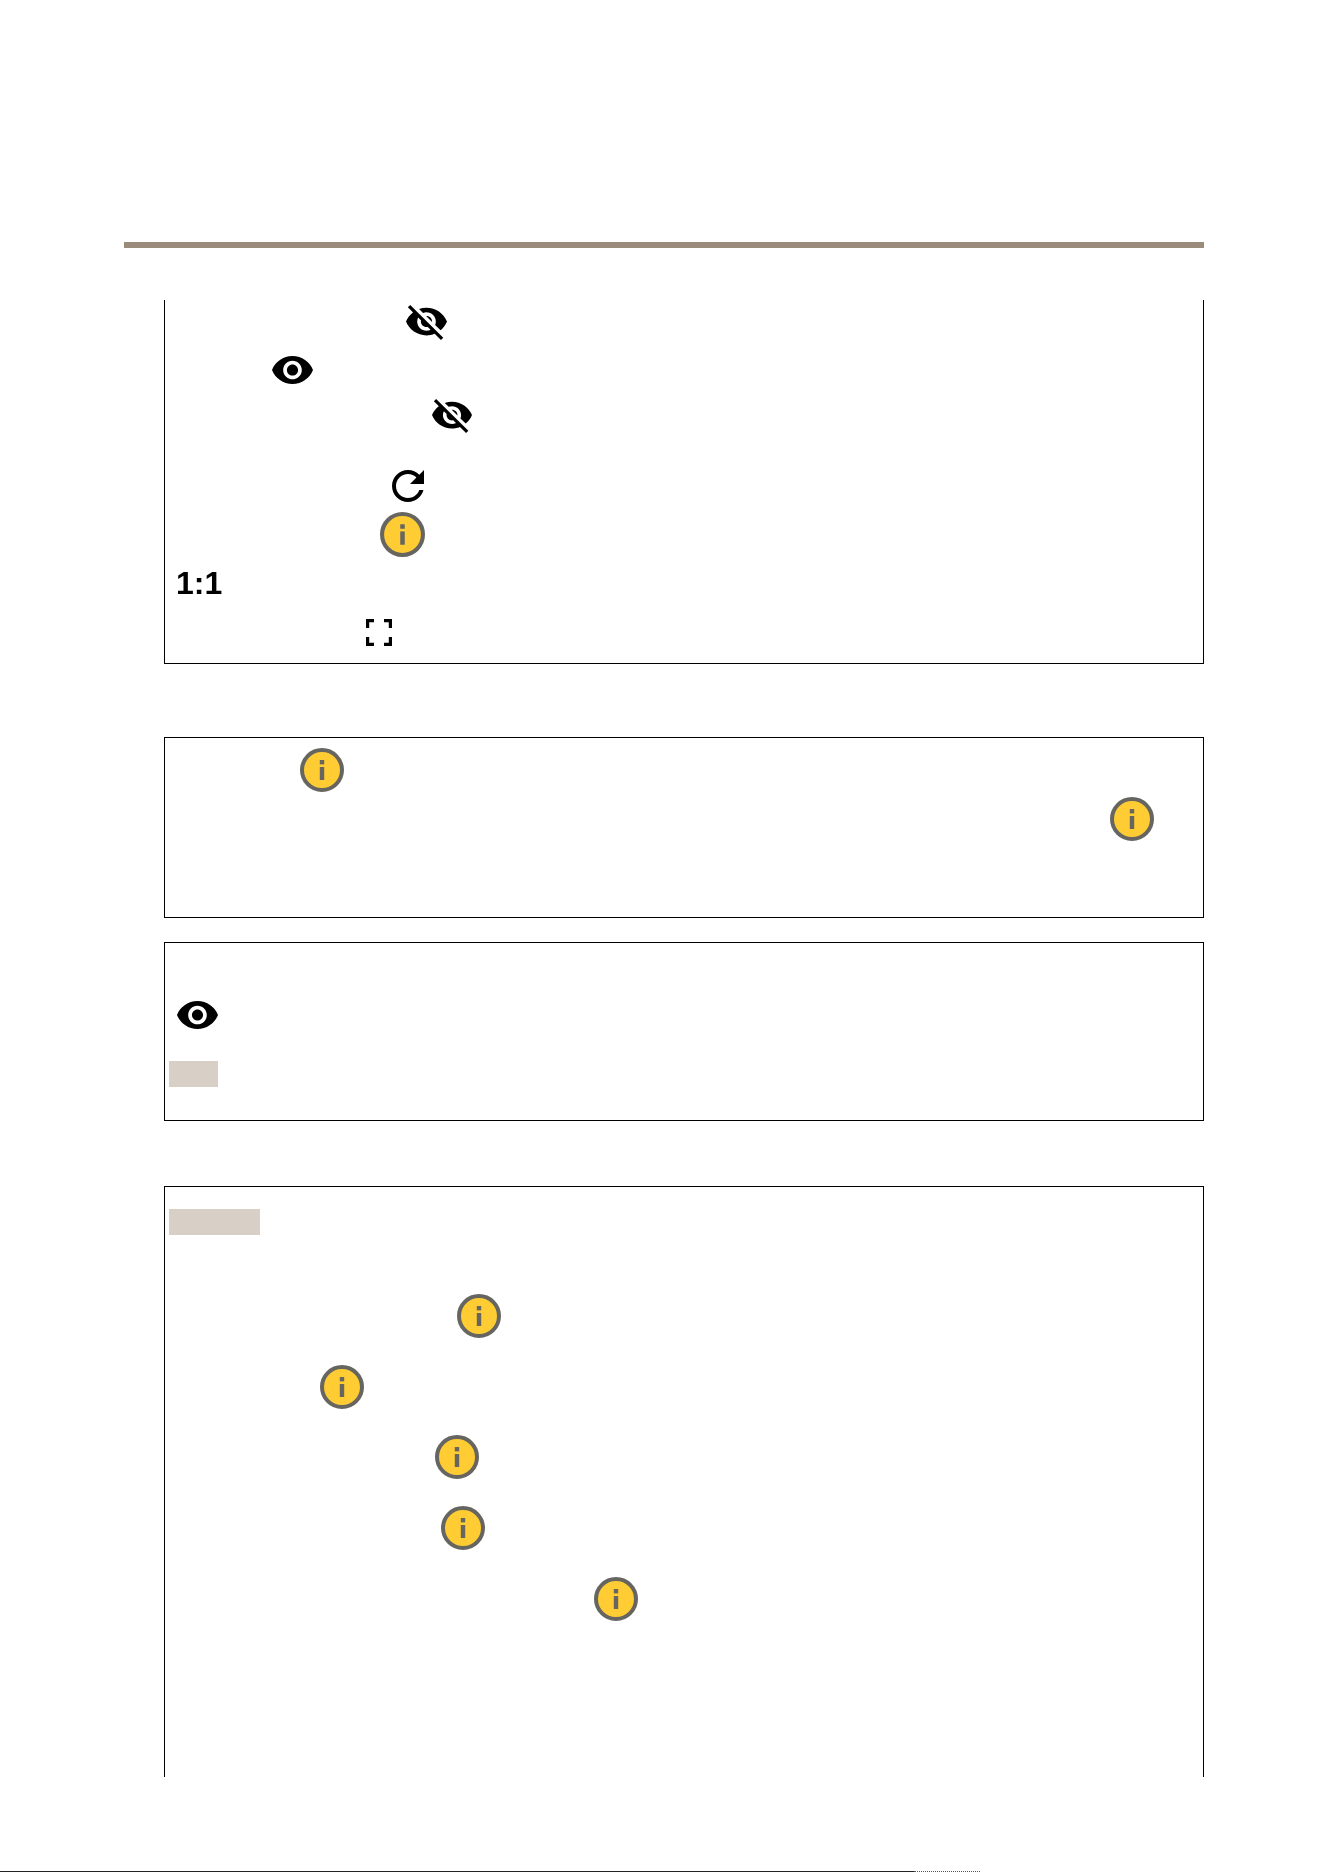 The width and height of the screenshot is (1324, 1873). I want to click on ratio-label: 1:1, so click(199, 583).